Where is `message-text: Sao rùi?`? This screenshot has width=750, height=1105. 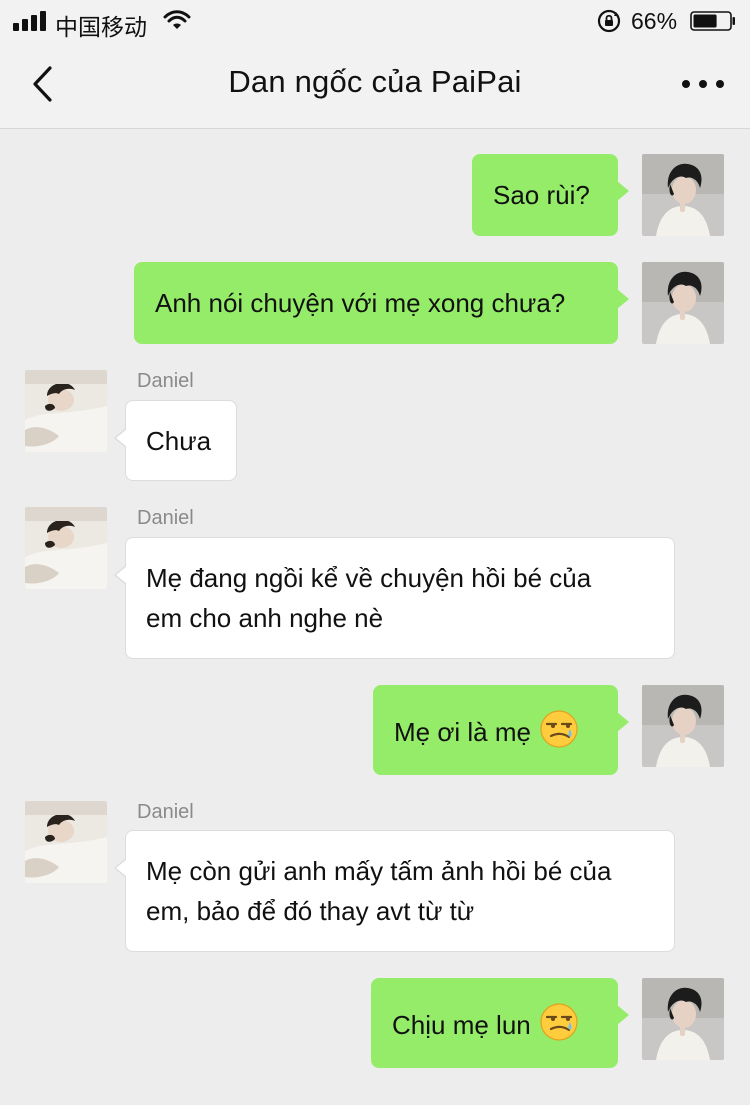
message-text: Sao rùi? is located at coordinates (541, 195).